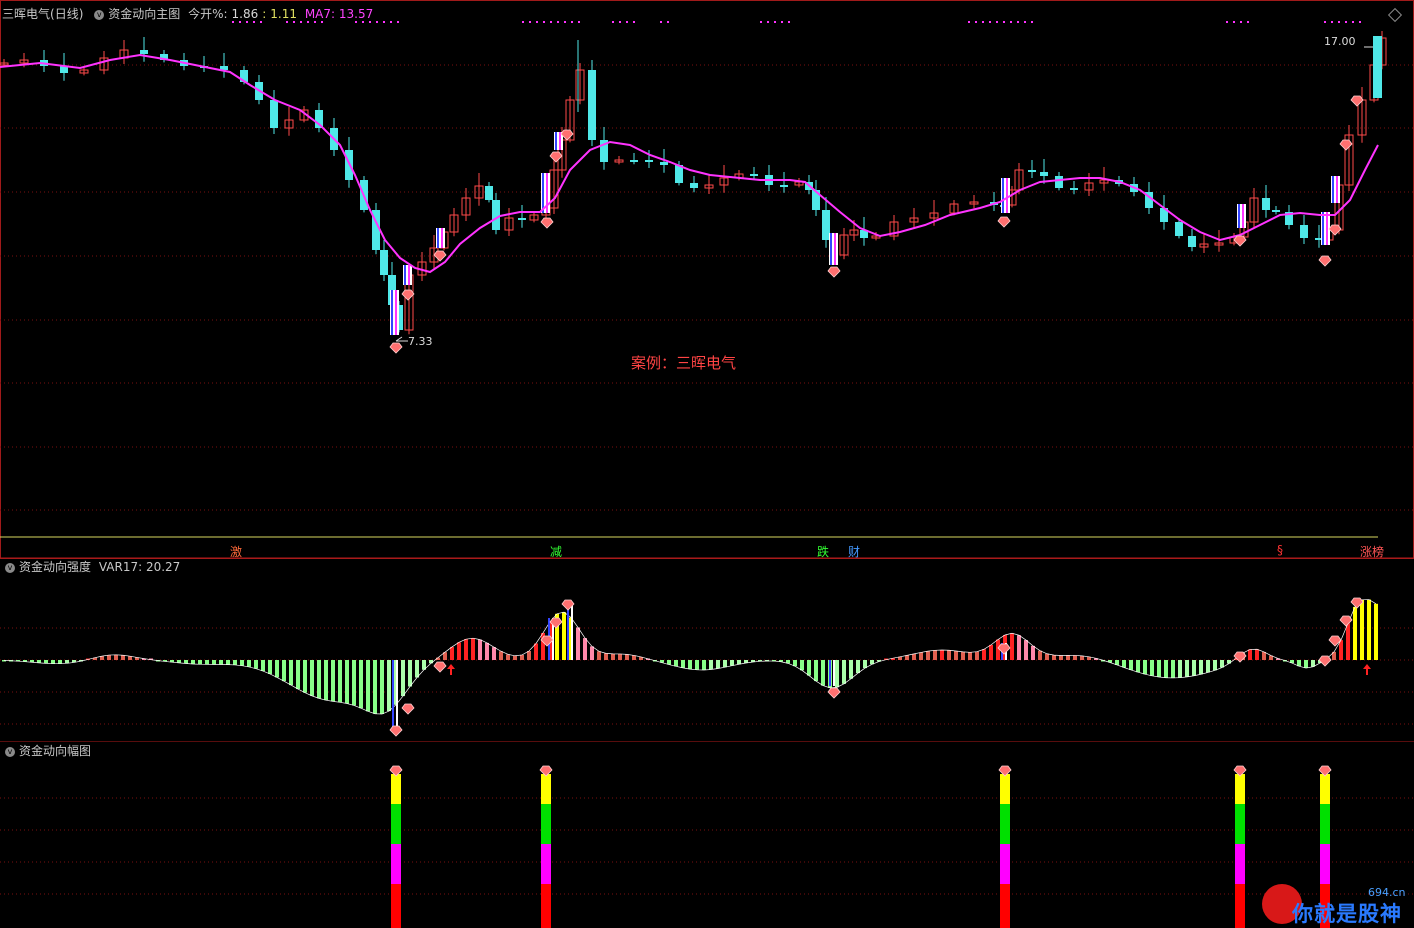  Describe the element at coordinates (420, 341) in the screenshot. I see `low-price-label: 7.33` at that location.